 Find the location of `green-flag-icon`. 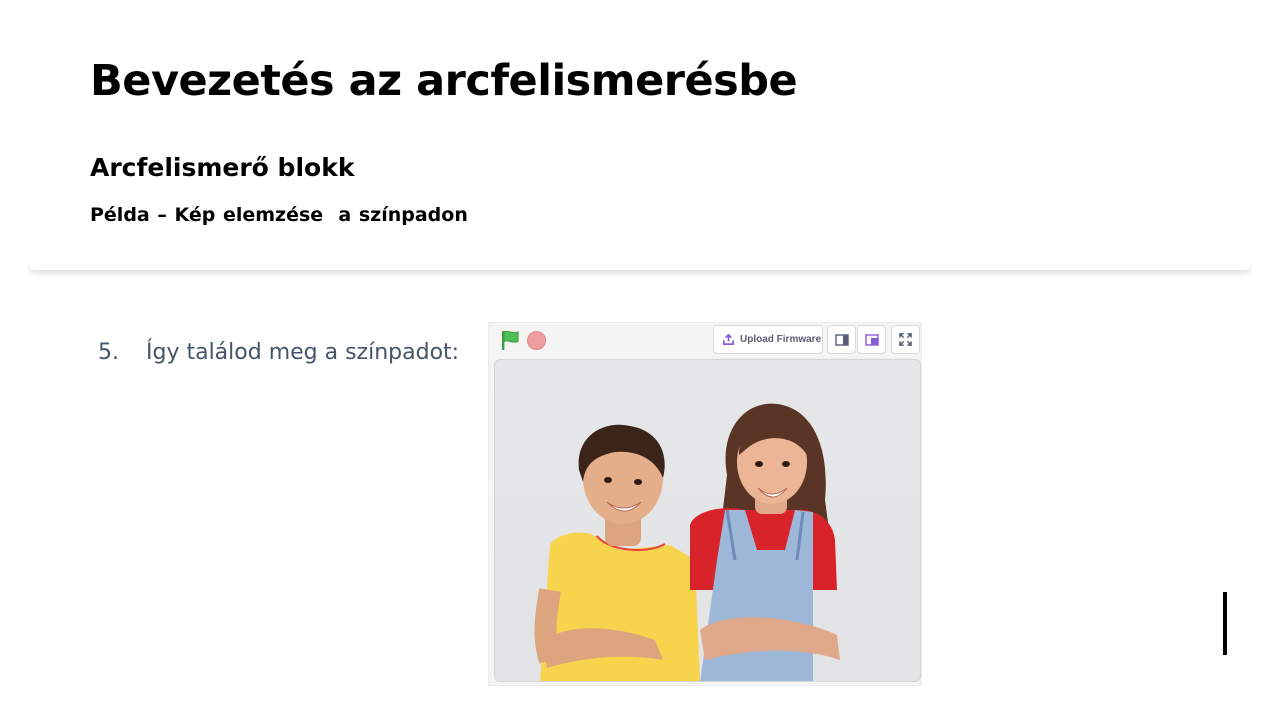

green-flag-icon is located at coordinates (510, 340).